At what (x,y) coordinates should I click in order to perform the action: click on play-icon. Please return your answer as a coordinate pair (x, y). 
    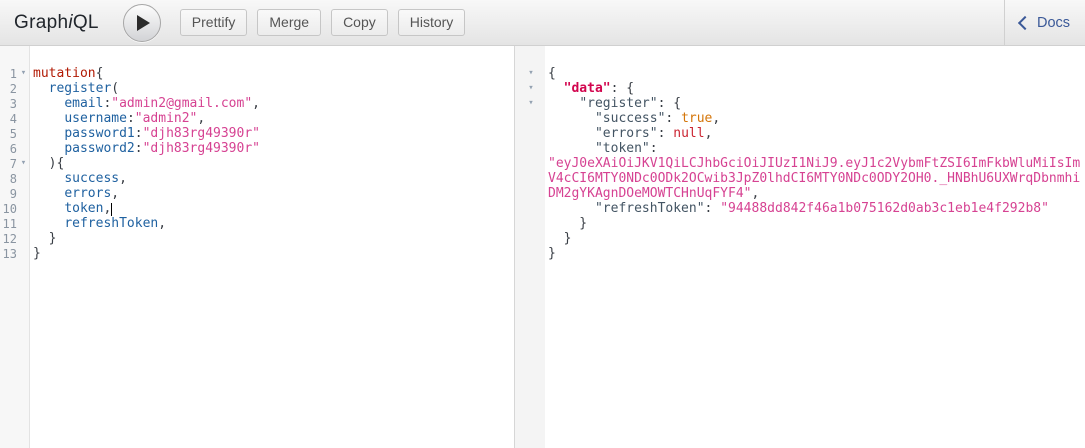
    Looking at the image, I should click on (144, 22).